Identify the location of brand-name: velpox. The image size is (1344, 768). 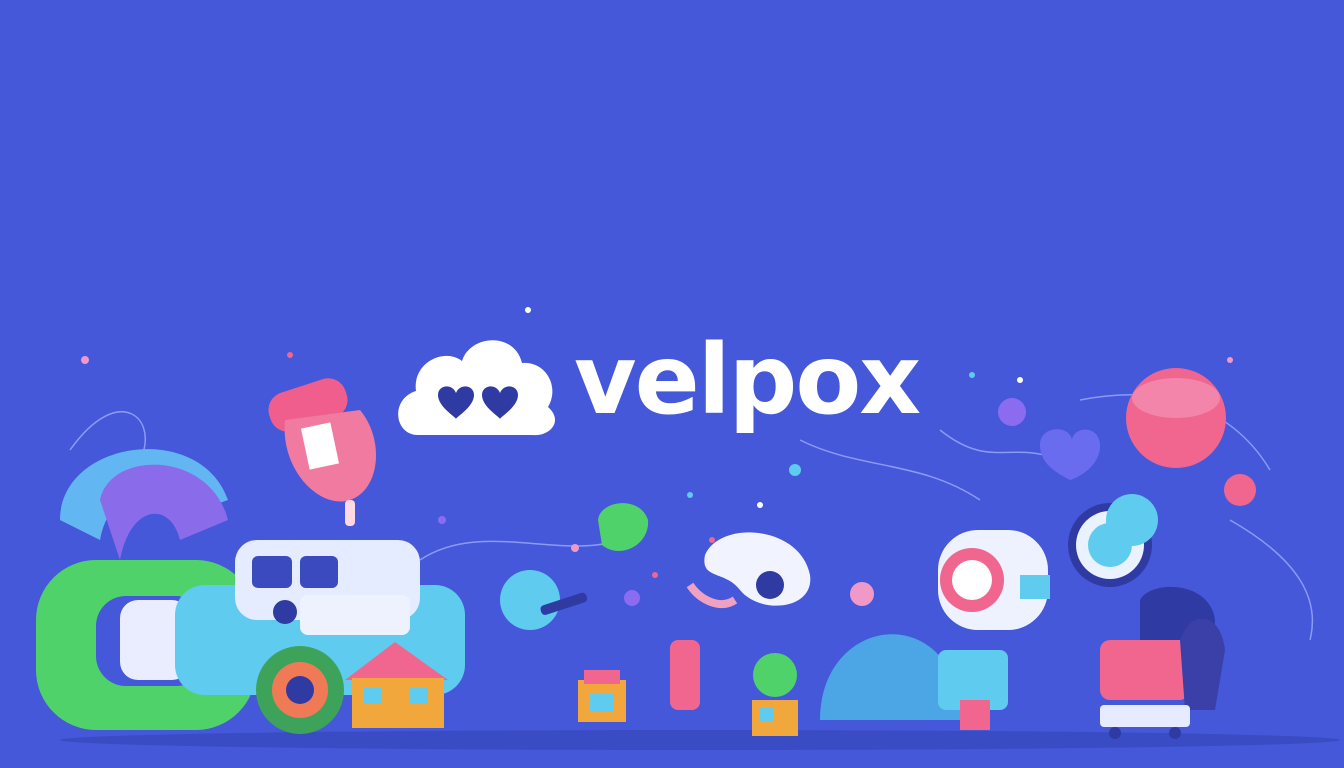
(747, 380).